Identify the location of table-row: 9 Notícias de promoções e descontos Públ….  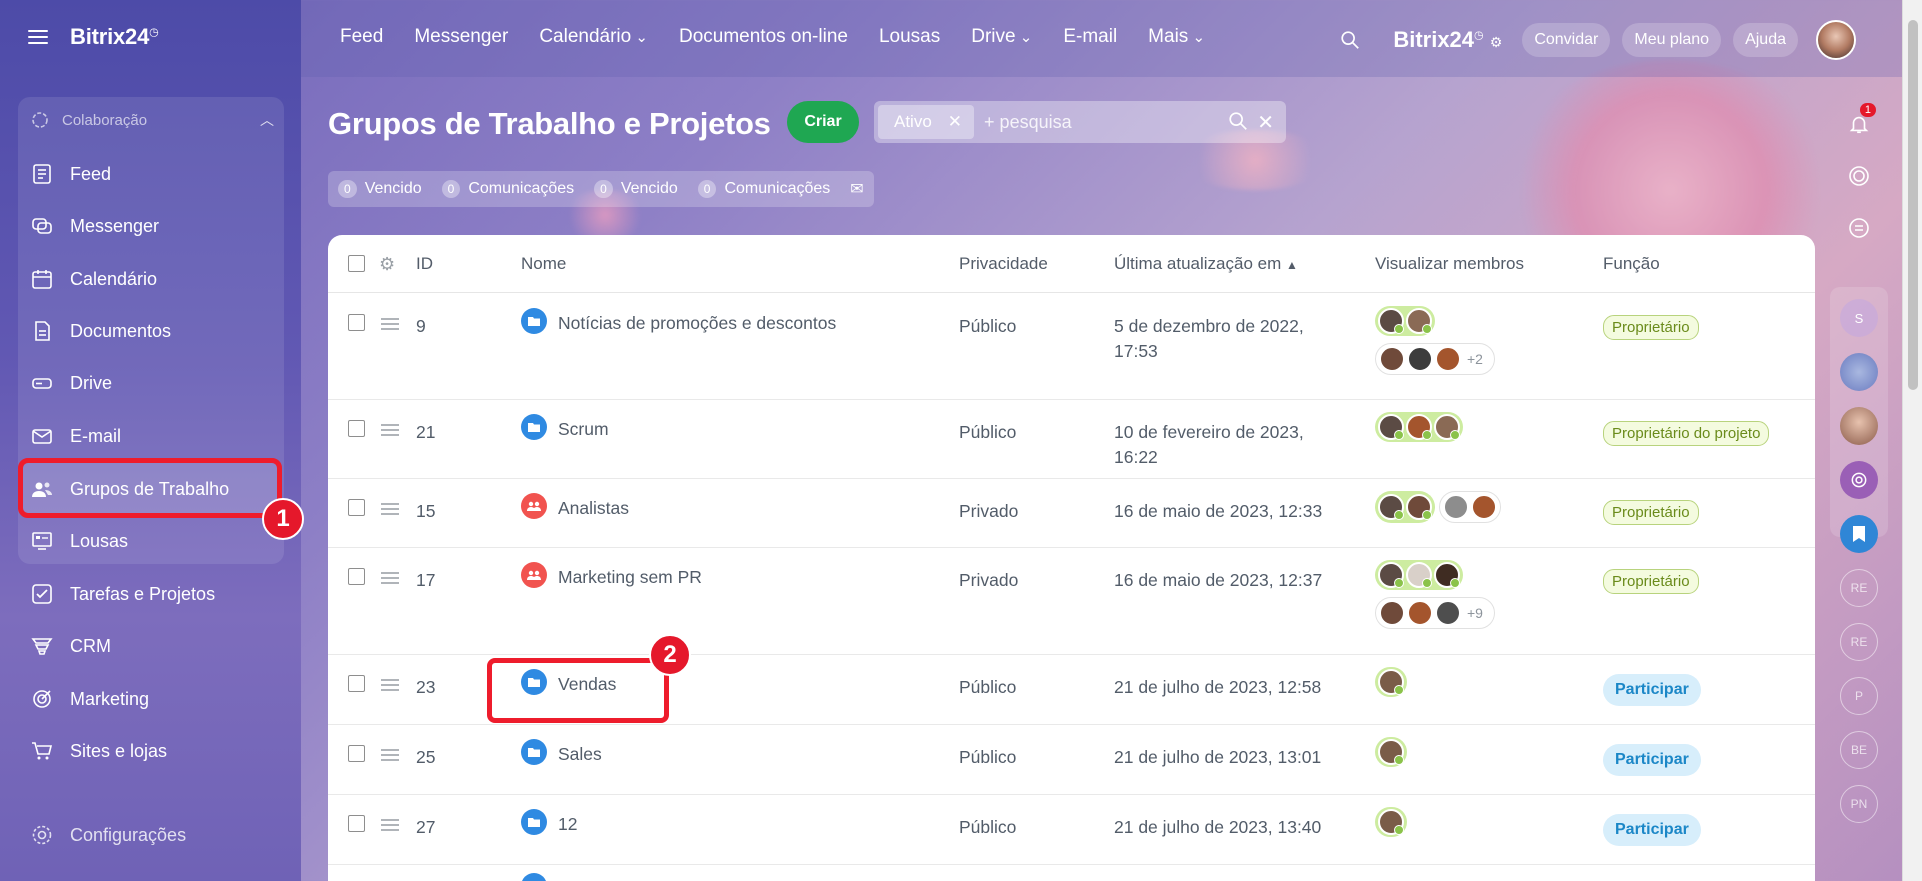
(1071, 347).